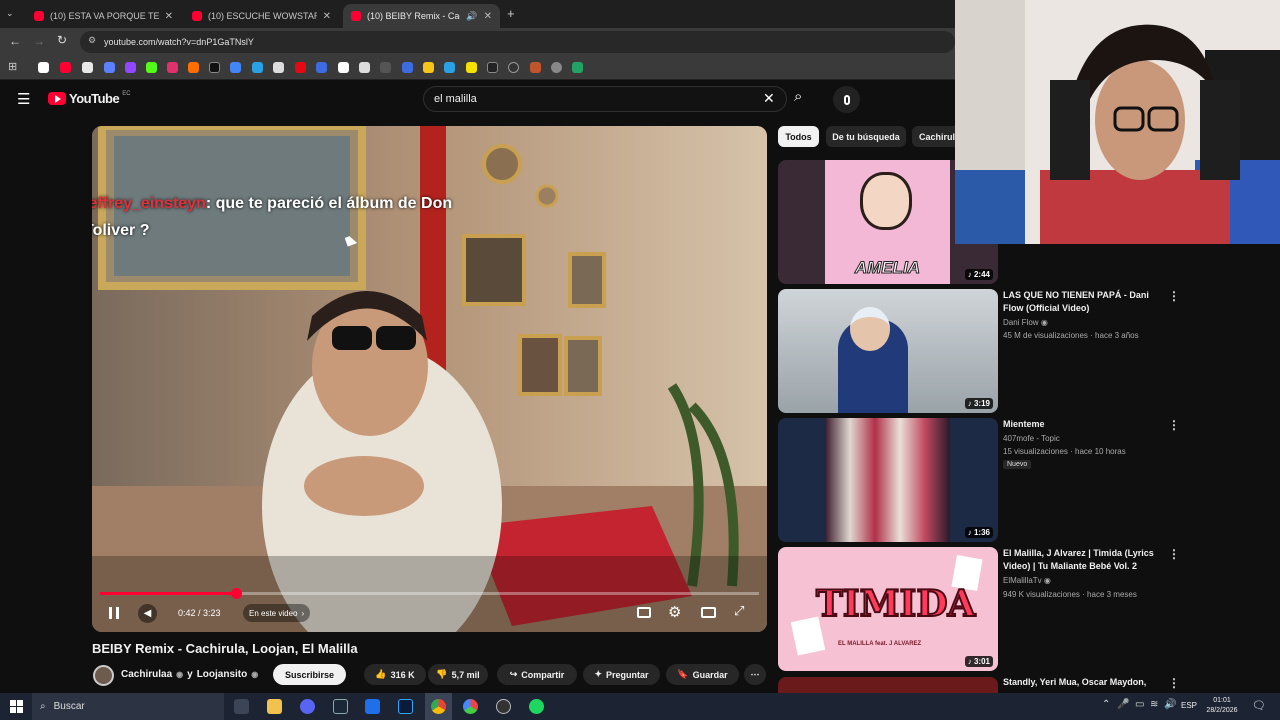  I want to click on task-view-icon, so click(241, 706).